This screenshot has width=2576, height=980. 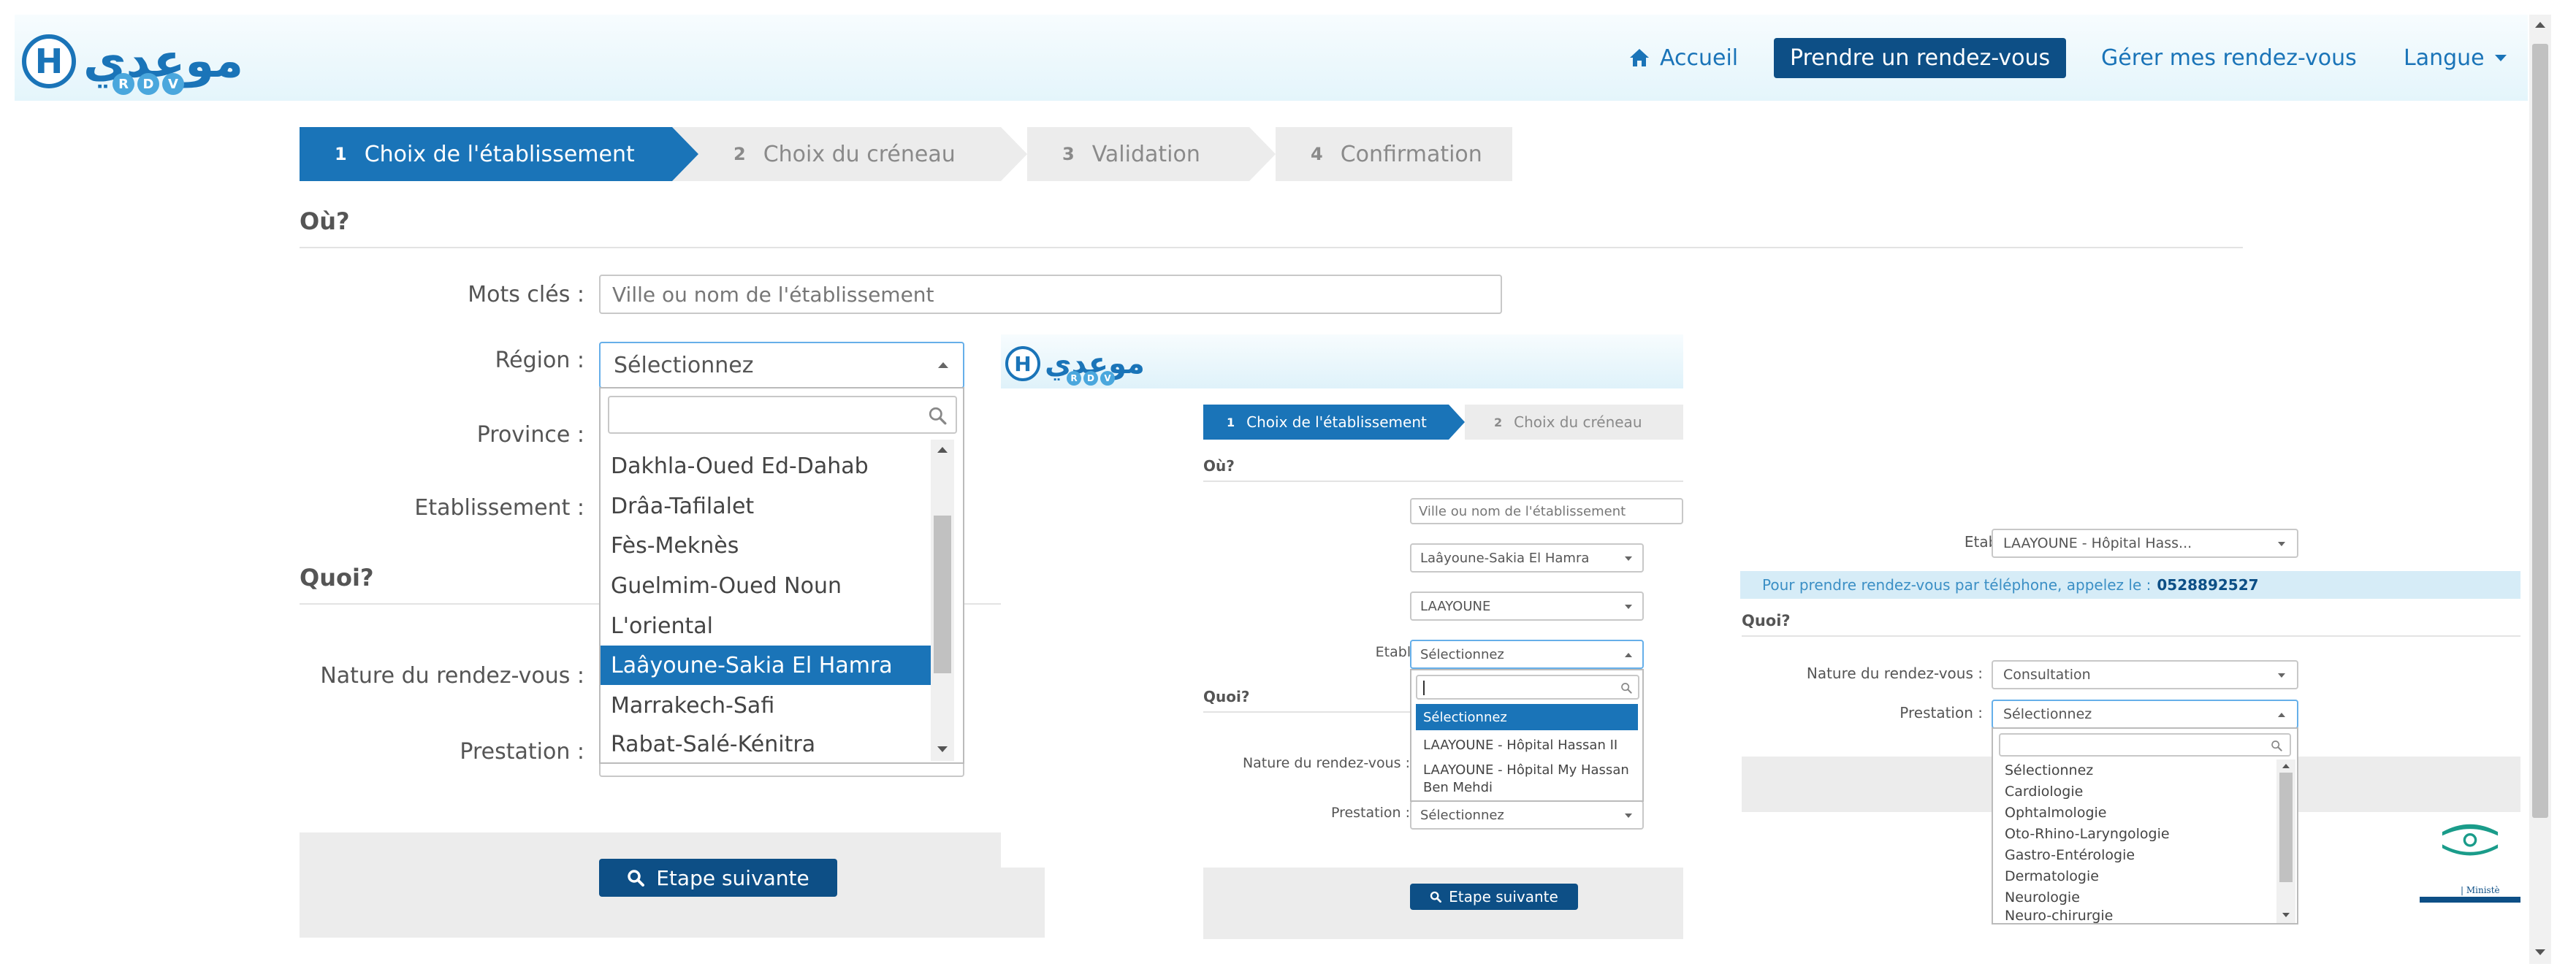 I want to click on nav-book-appointment: Prendre un rendez-vous, so click(x=1921, y=58).